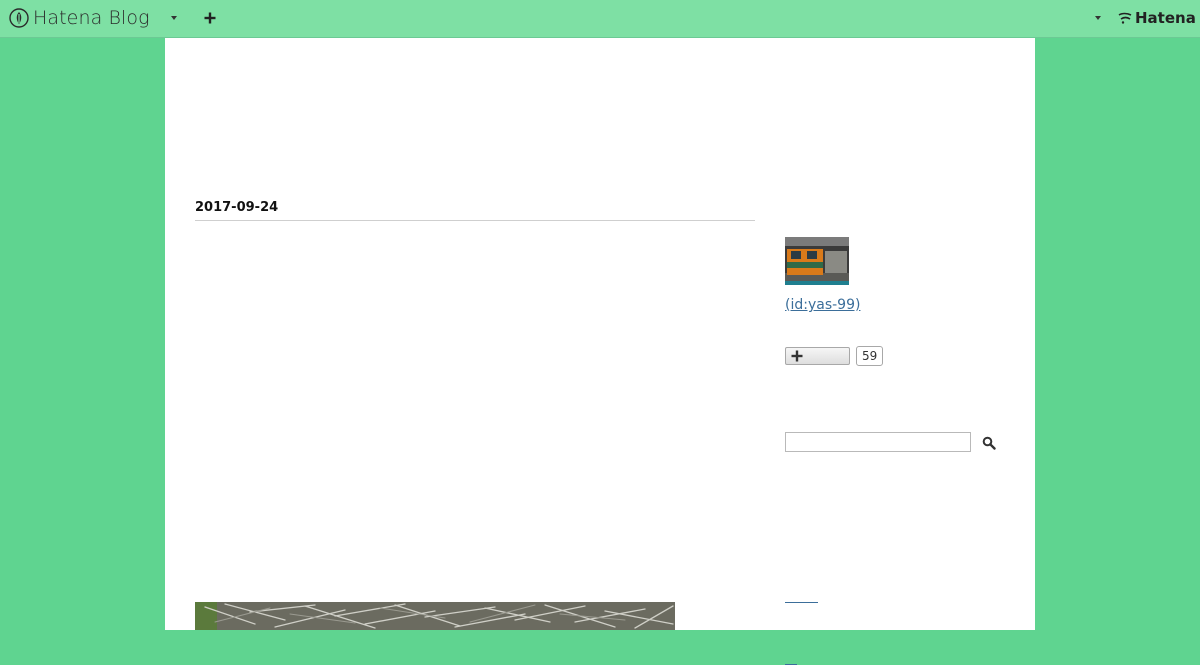  I want to click on entry-photo-image, so click(435, 616).